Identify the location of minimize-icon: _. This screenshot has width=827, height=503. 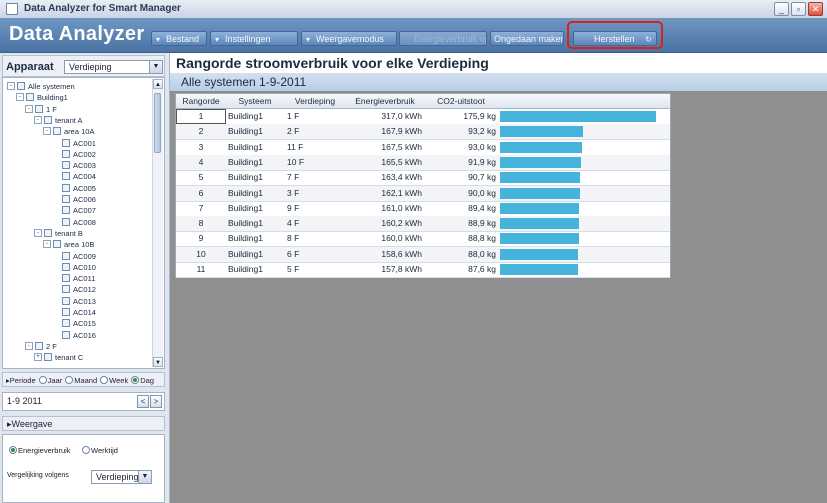
(781, 9).